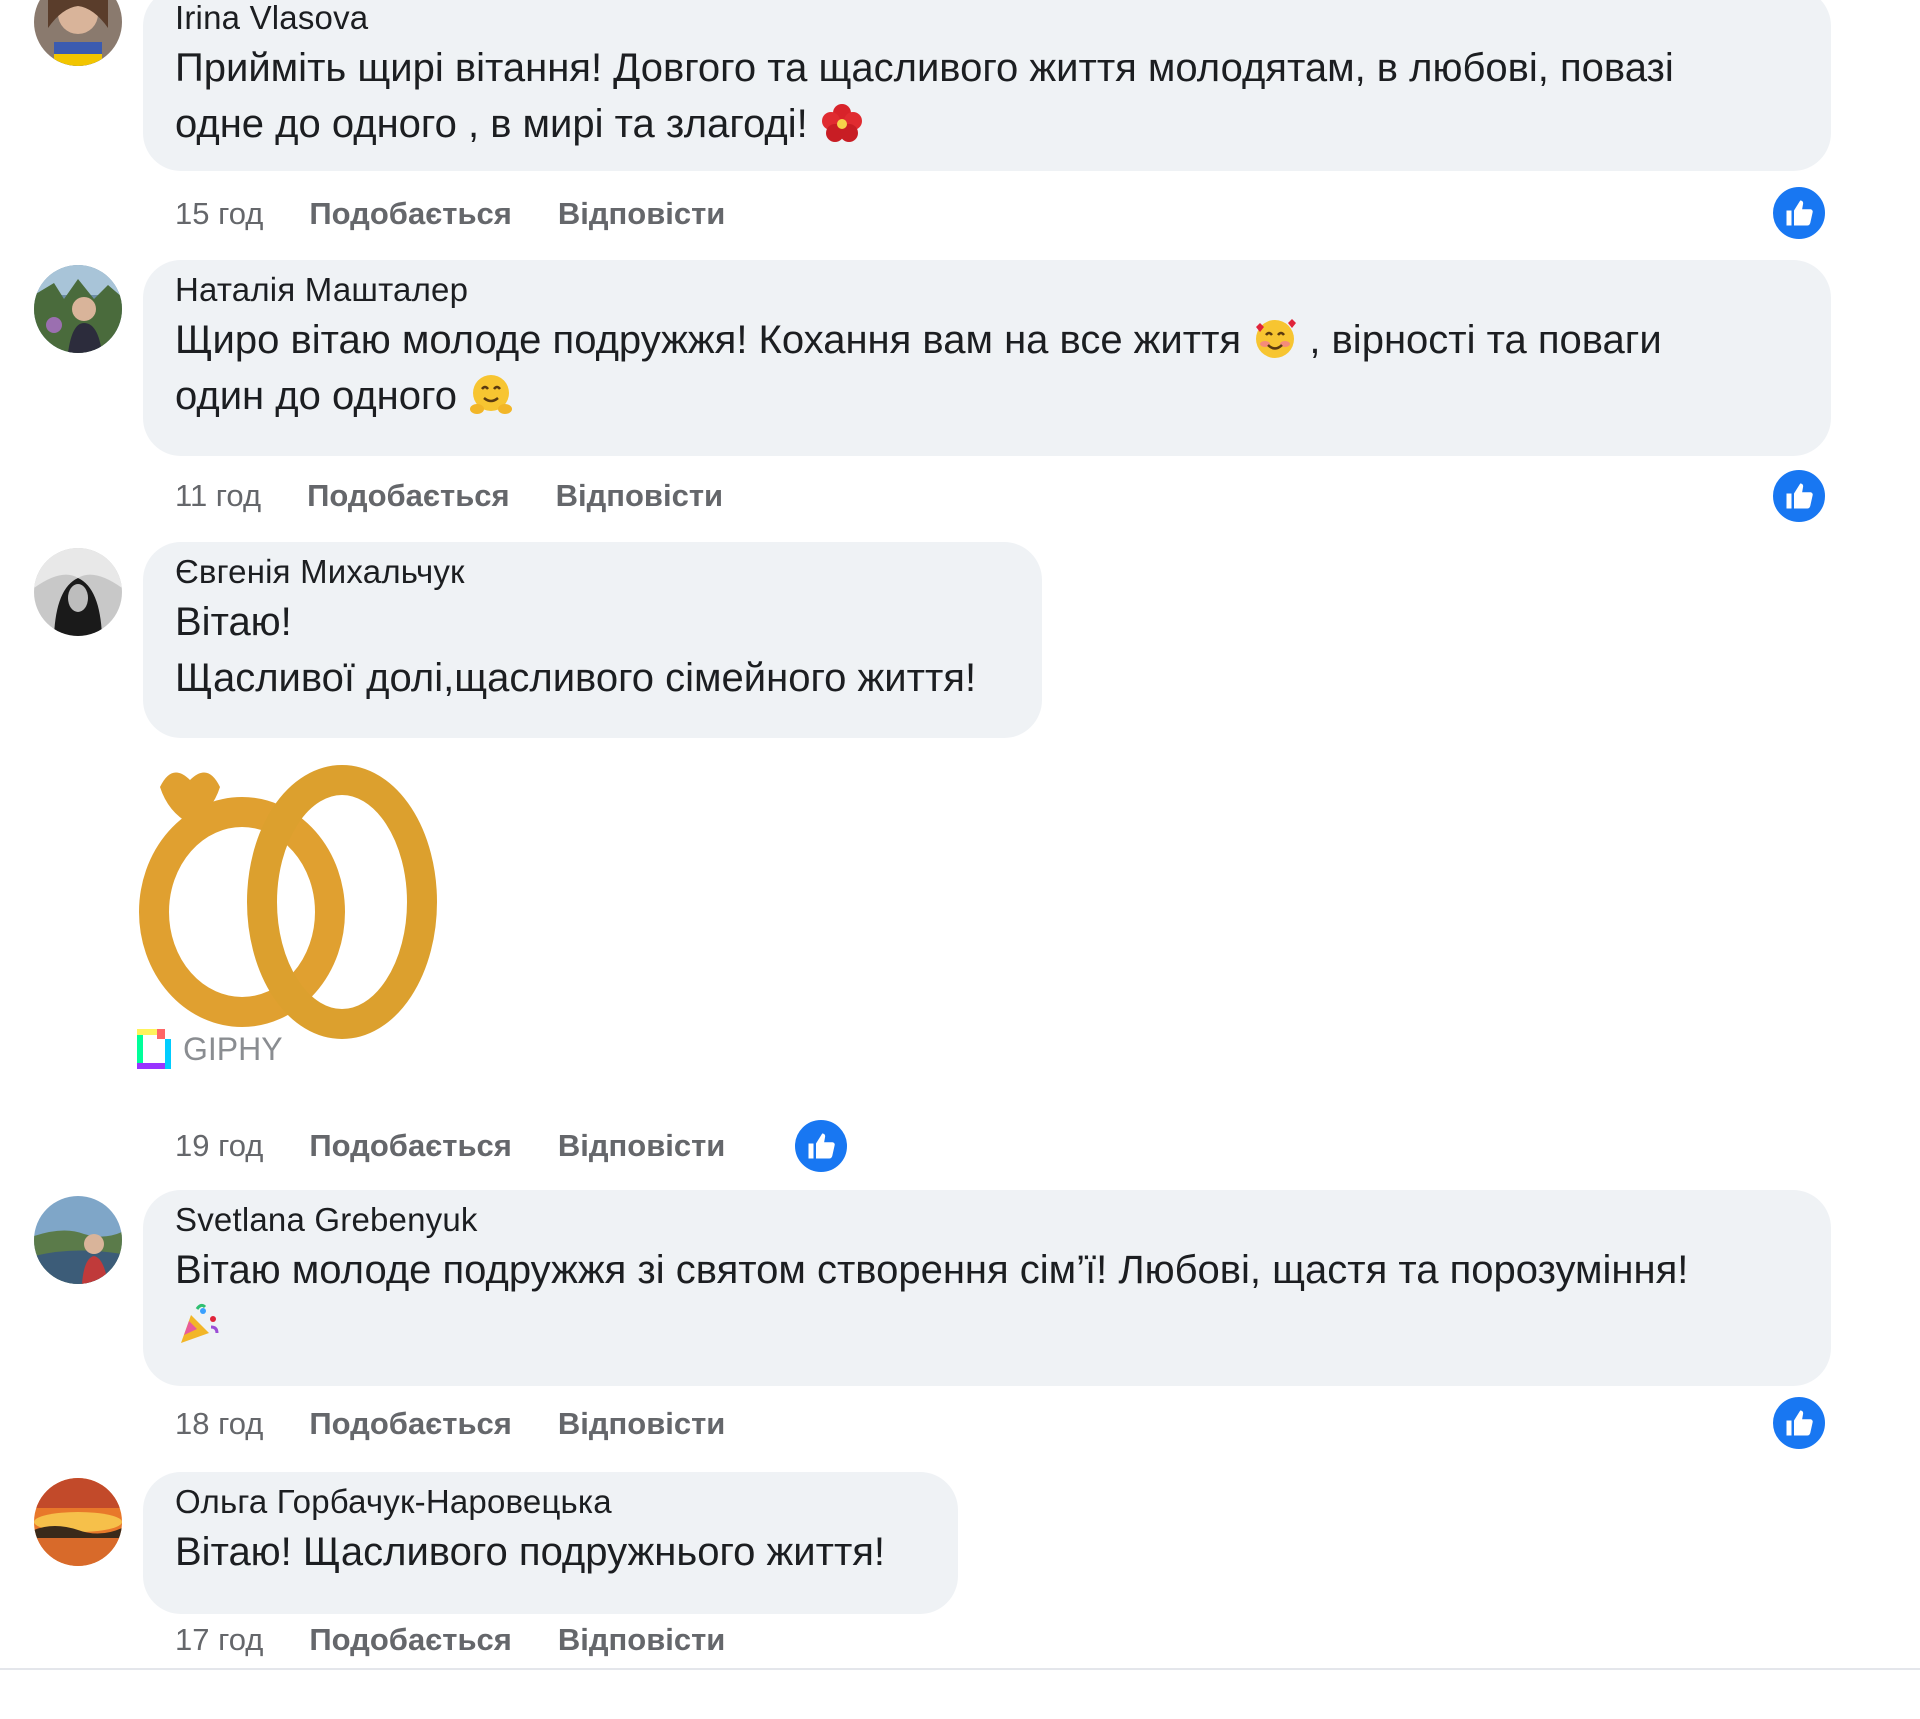 The width and height of the screenshot is (1920, 1719). I want to click on comment-line: один до одного, so click(316, 396).